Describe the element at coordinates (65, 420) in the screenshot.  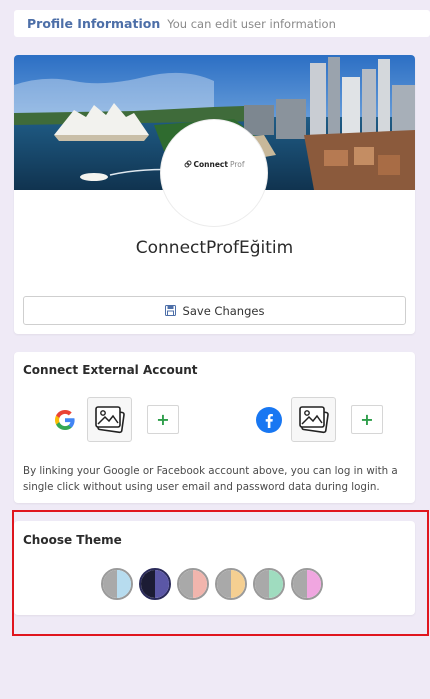
I see `google-icon` at that location.